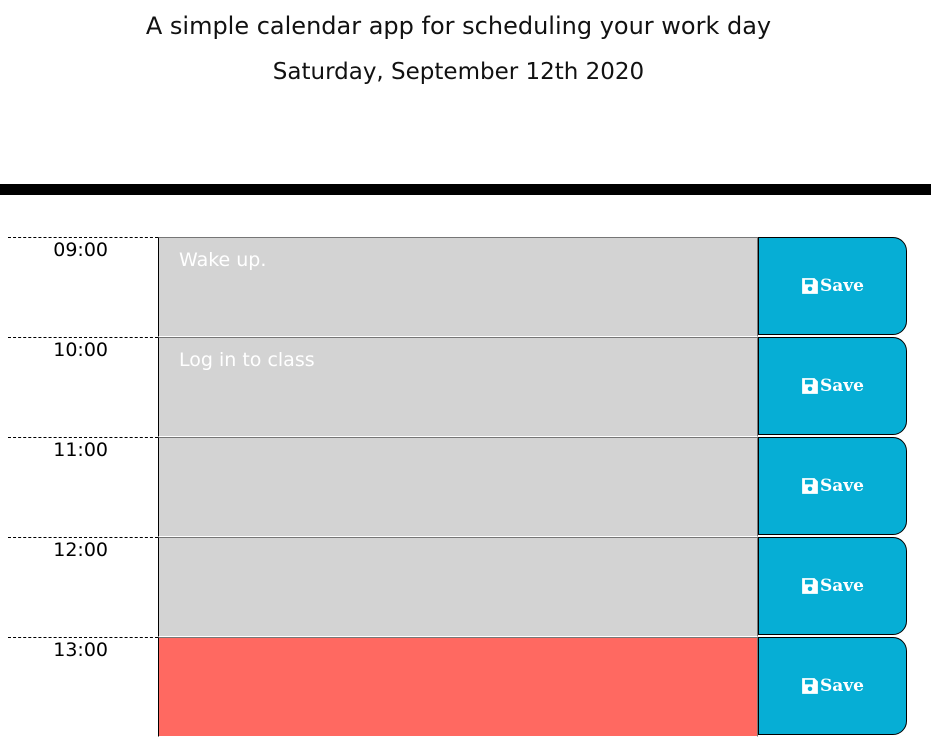 This screenshot has width=931, height=737. I want to click on hour-label: 12:00, so click(83, 586).